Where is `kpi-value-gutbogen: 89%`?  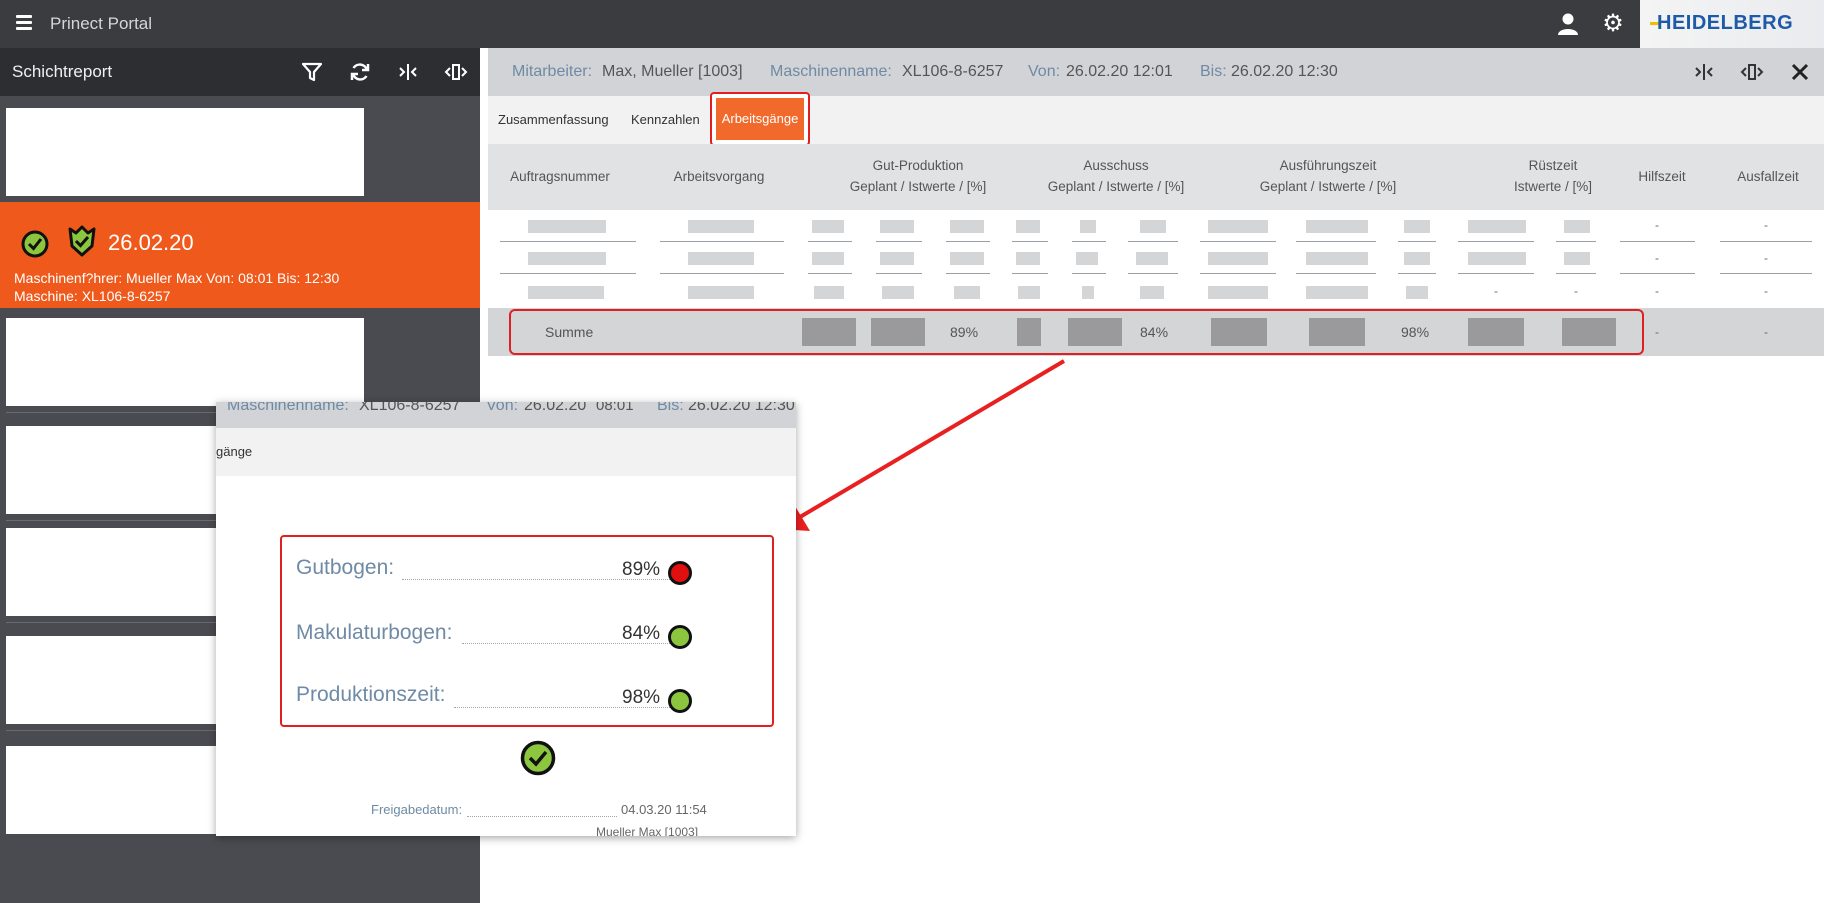 kpi-value-gutbogen: 89% is located at coordinates (641, 569).